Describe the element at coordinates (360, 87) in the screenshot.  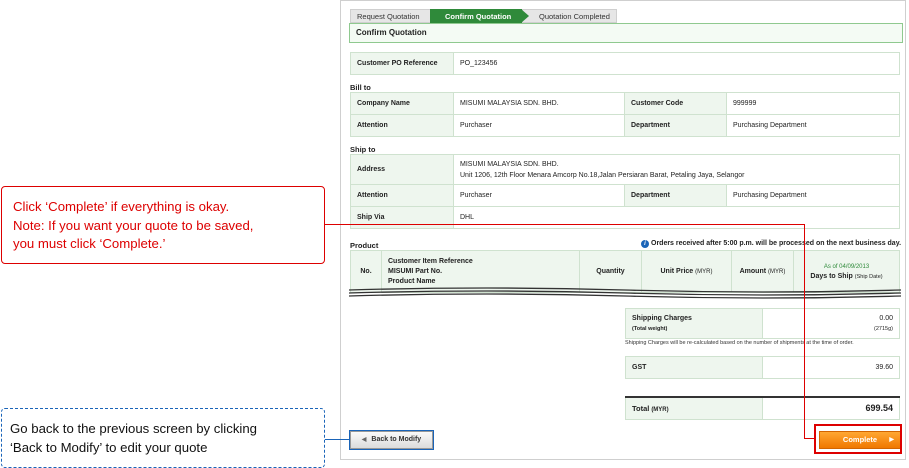
I see `bill-to-heading: Bill to` at that location.